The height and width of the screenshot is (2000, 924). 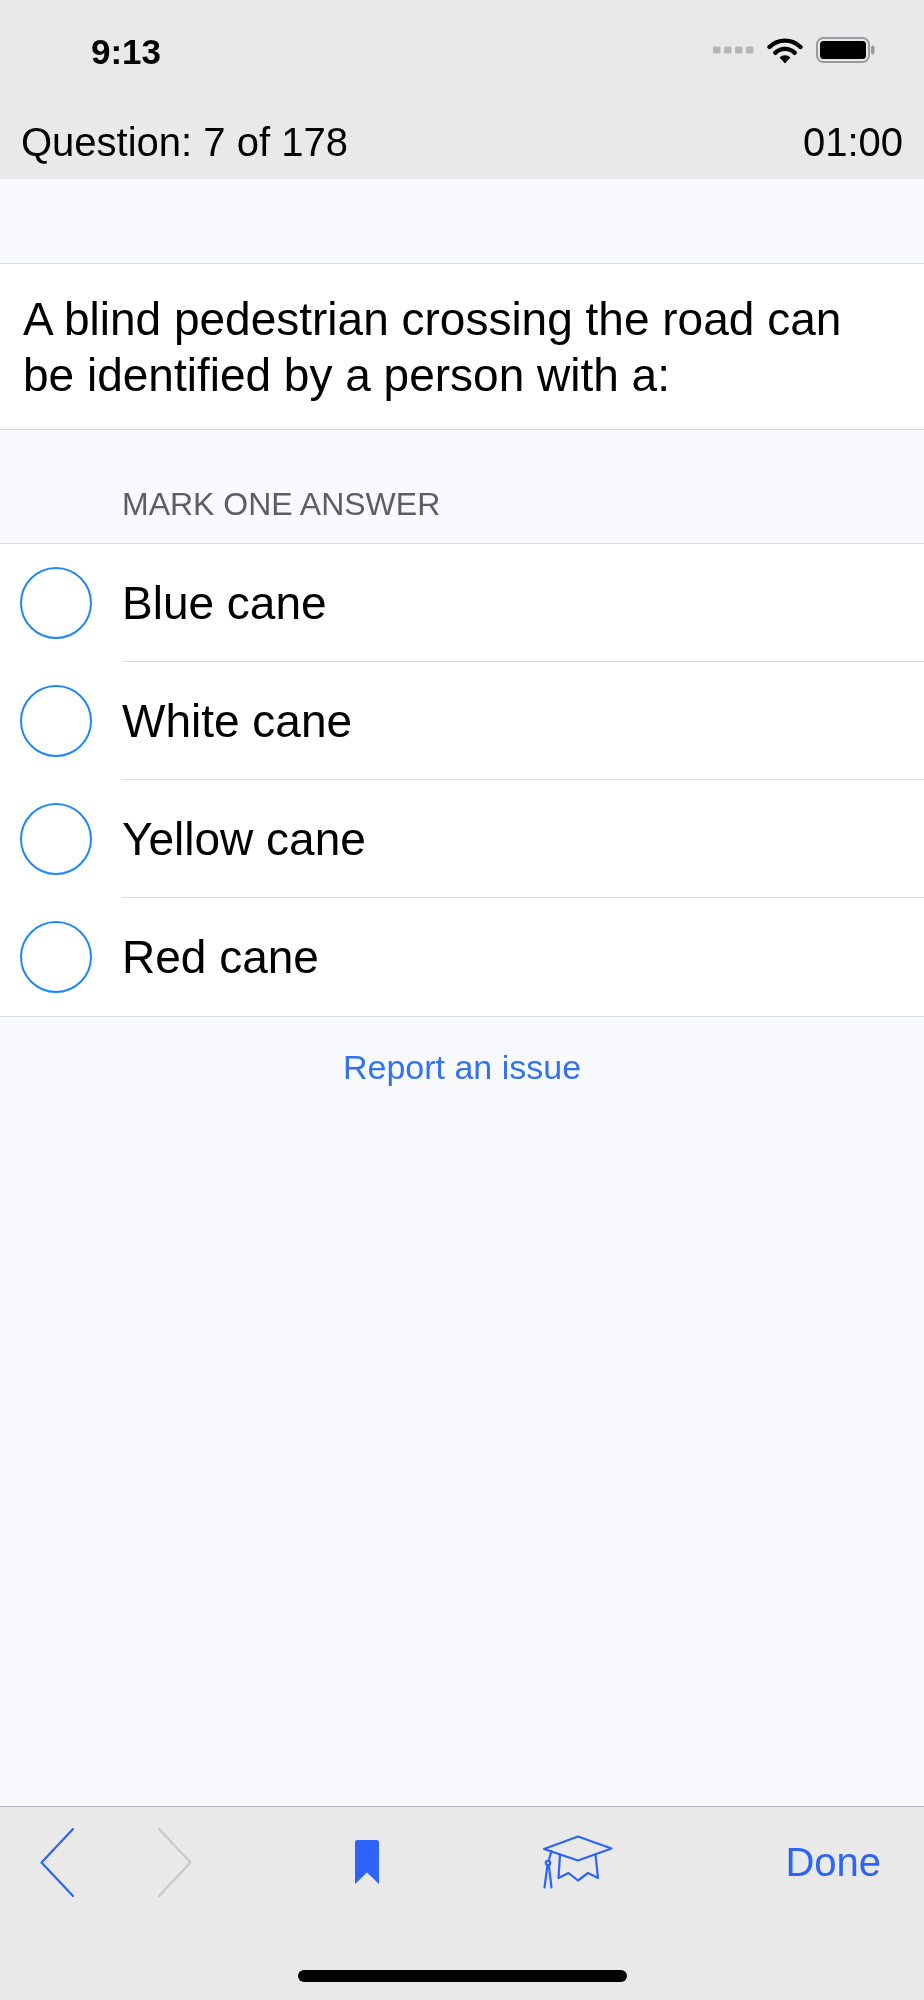 What do you see at coordinates (462, 1067) in the screenshot?
I see `report-link: Report an issue` at bounding box center [462, 1067].